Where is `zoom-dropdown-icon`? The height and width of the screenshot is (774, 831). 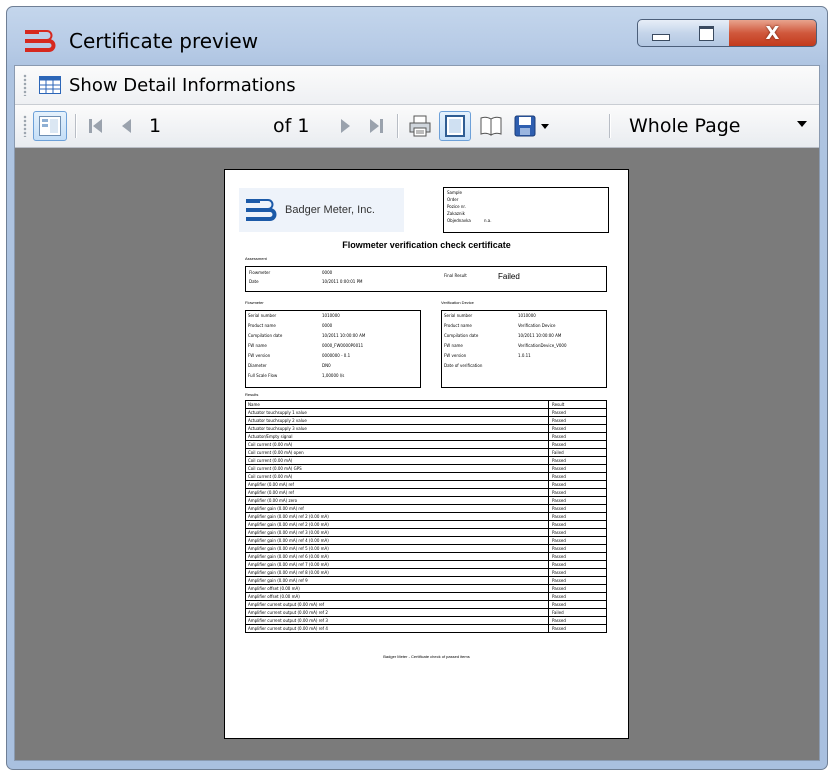
zoom-dropdown-icon is located at coordinates (802, 124).